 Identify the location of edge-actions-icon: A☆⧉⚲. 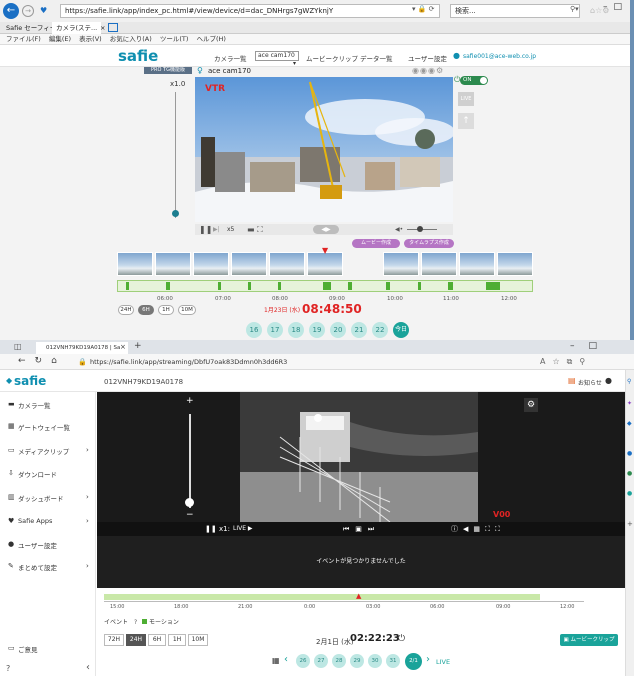
(566, 362).